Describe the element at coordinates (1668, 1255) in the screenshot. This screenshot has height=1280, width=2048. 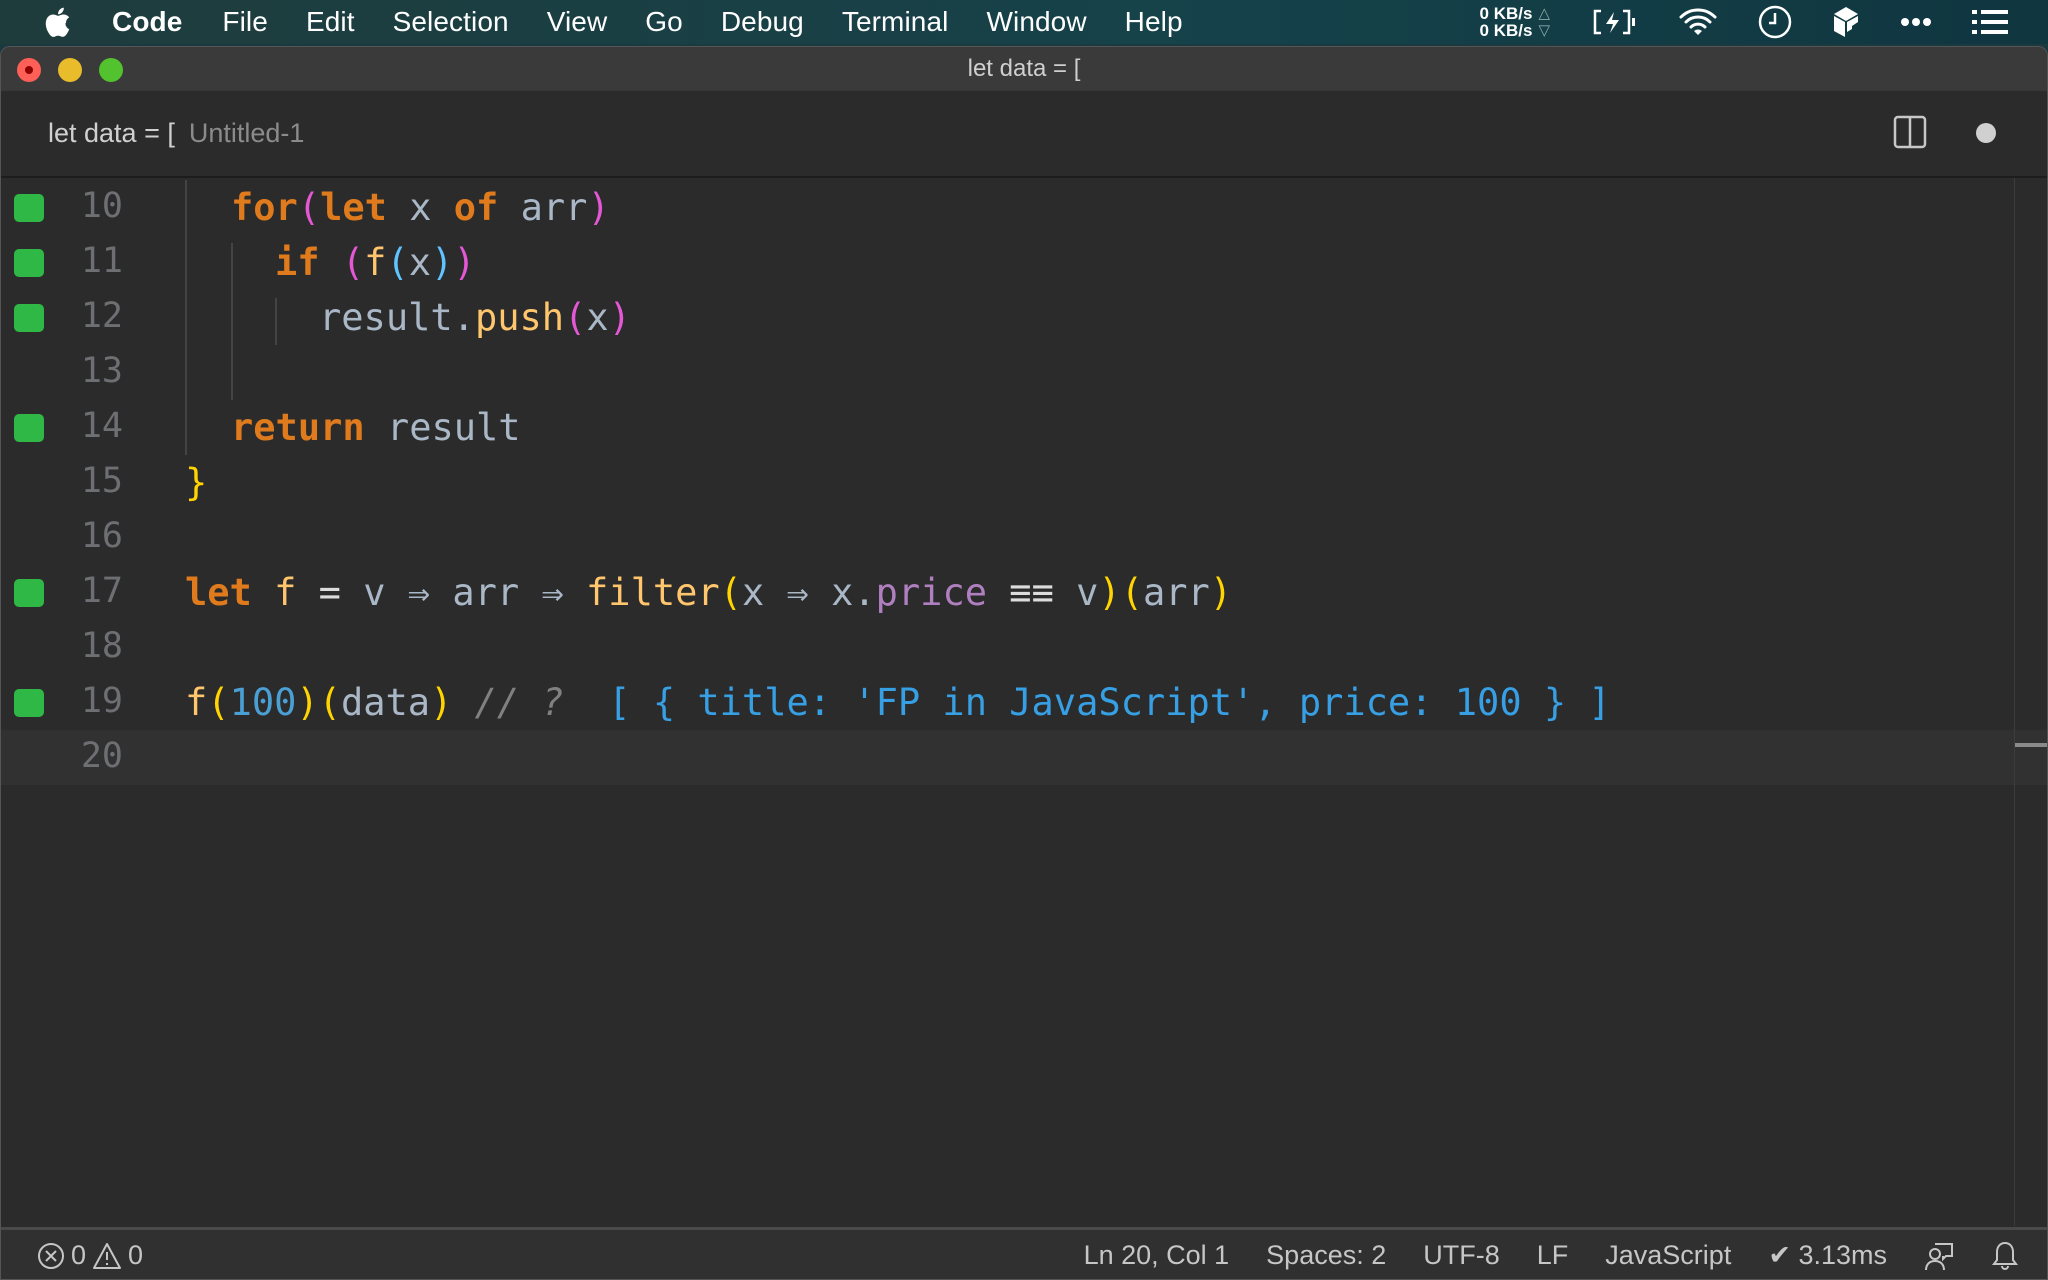
I see `language-mode: JavaScript` at that location.